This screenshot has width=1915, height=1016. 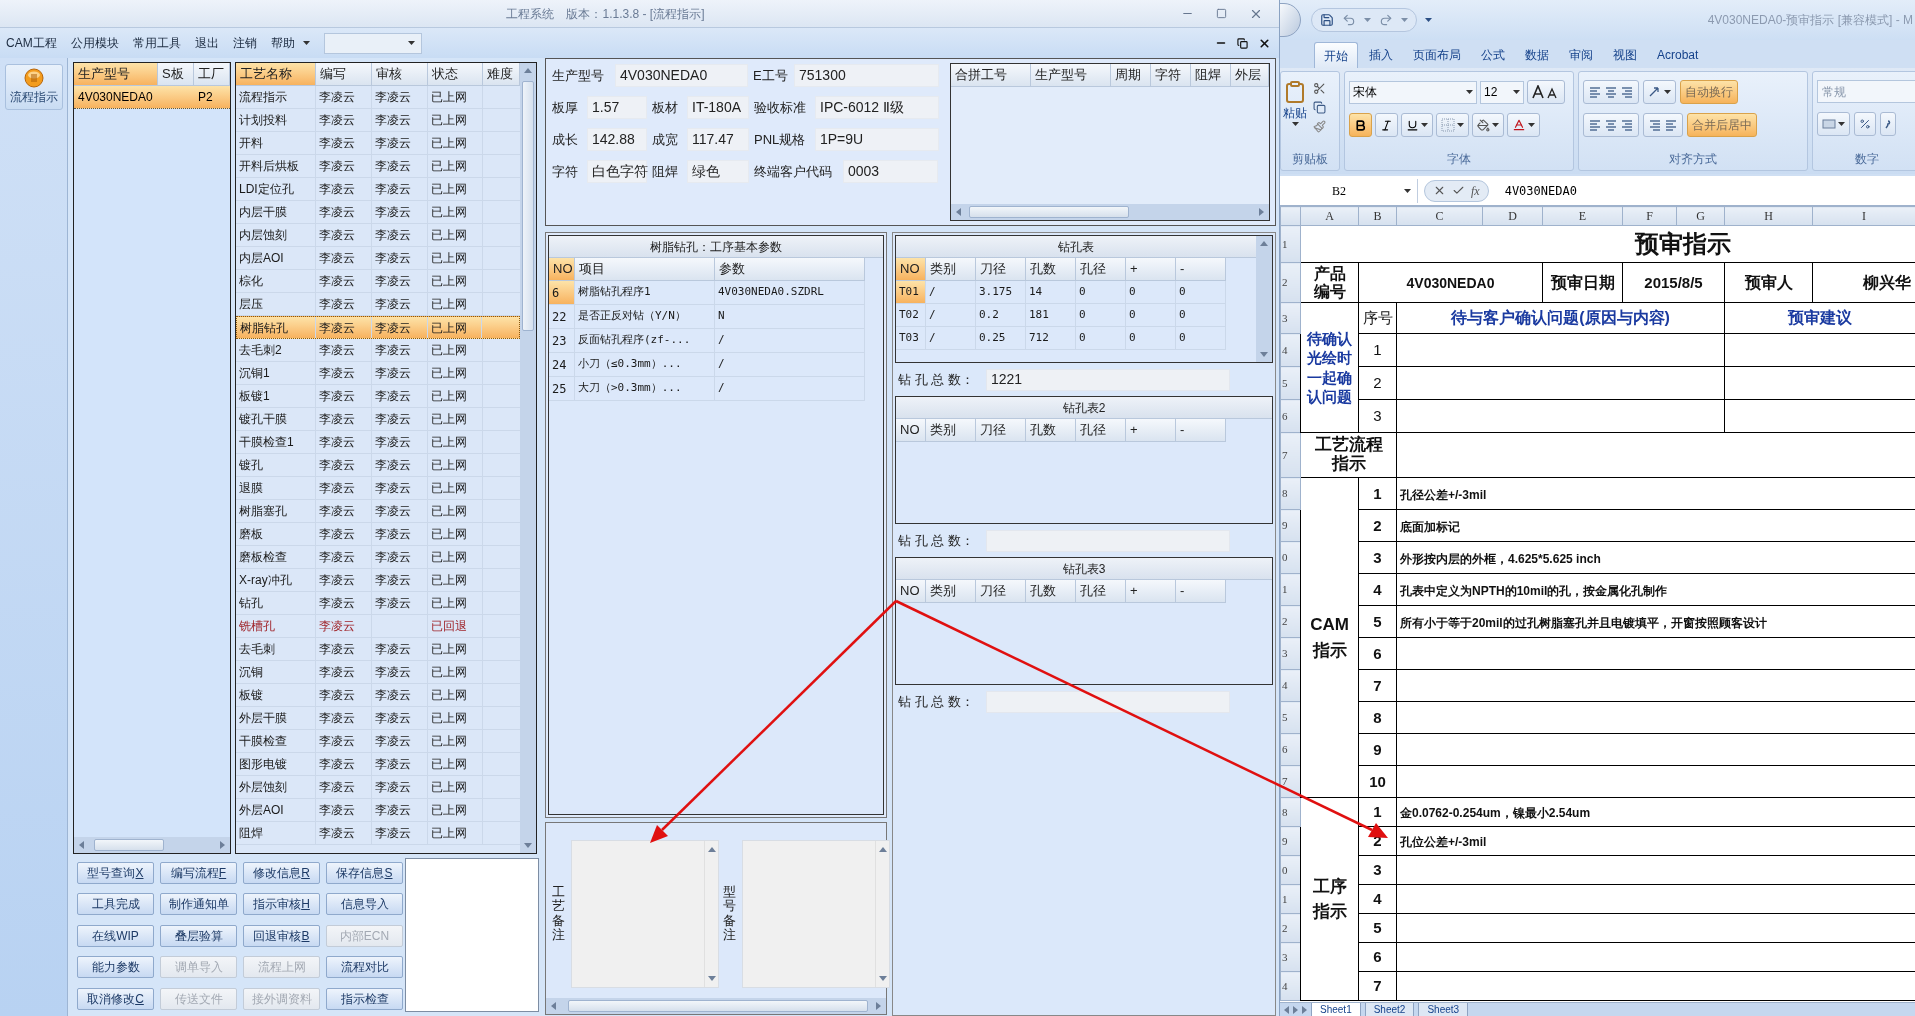 What do you see at coordinates (1443, 1009) in the screenshot?
I see `sheet-tab: Sheet3` at bounding box center [1443, 1009].